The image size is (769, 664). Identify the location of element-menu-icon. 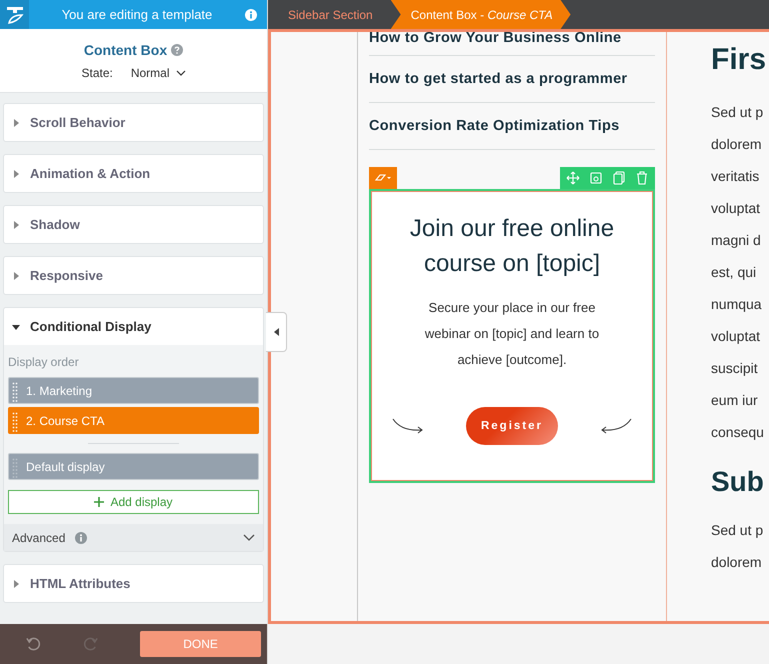
(383, 178).